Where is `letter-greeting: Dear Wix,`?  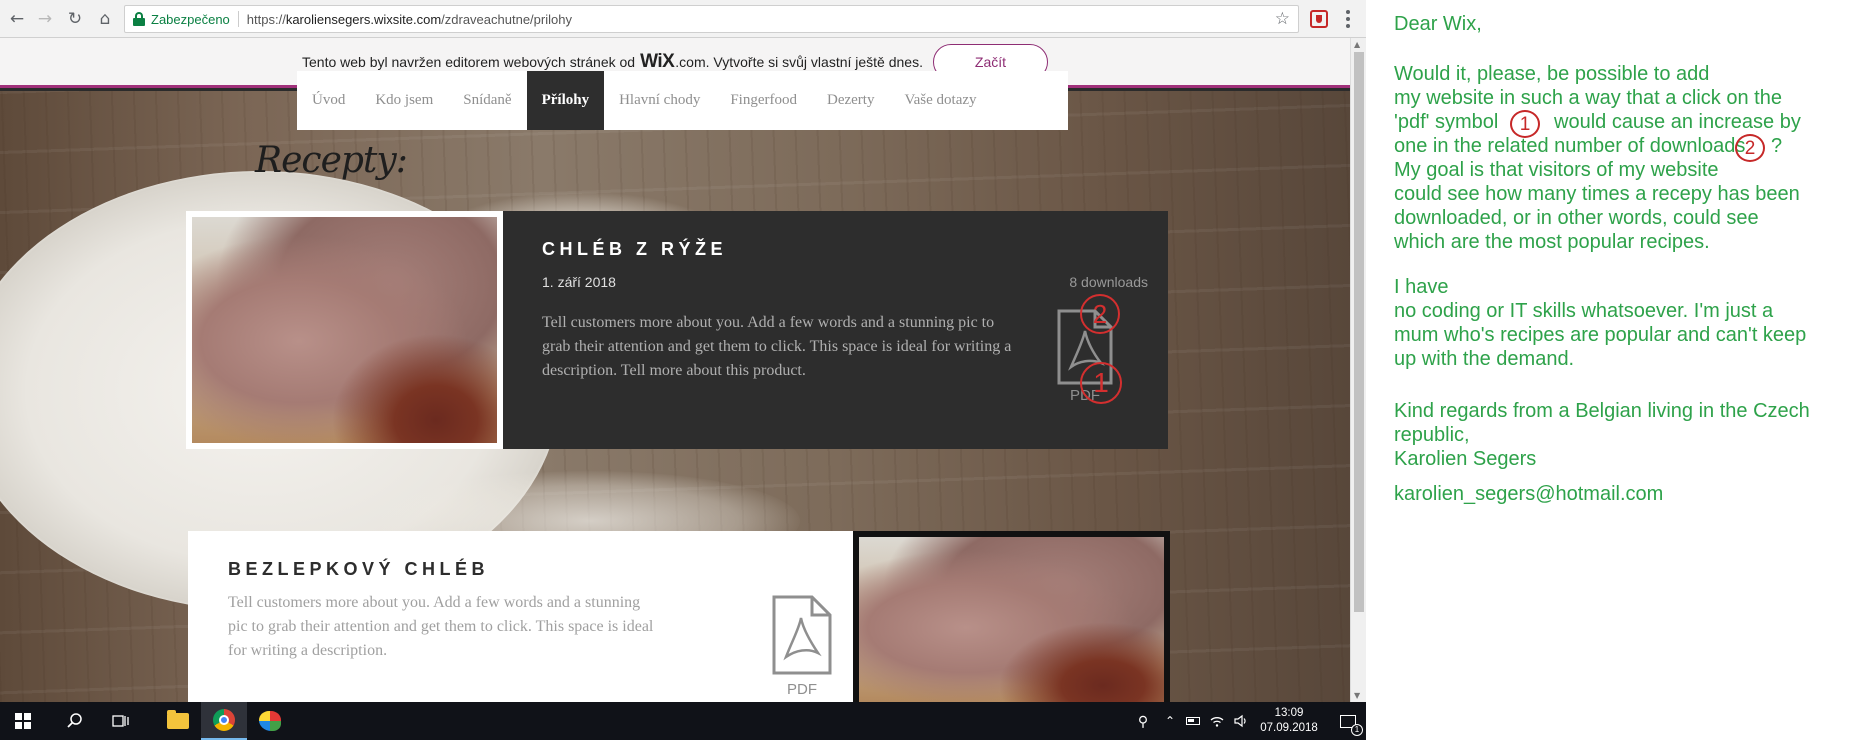 letter-greeting: Dear Wix, is located at coordinates (1438, 24).